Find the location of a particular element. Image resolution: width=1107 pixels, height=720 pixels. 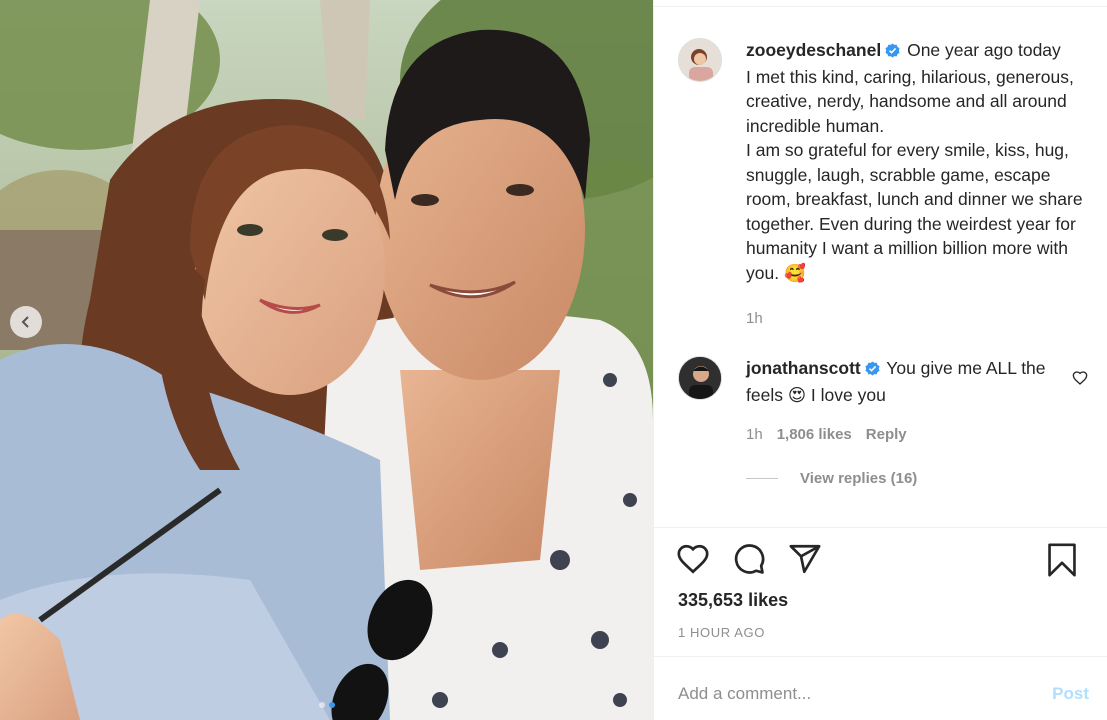

comment-meta: 1h 1,806 likes Reply is located at coordinates (906, 435).